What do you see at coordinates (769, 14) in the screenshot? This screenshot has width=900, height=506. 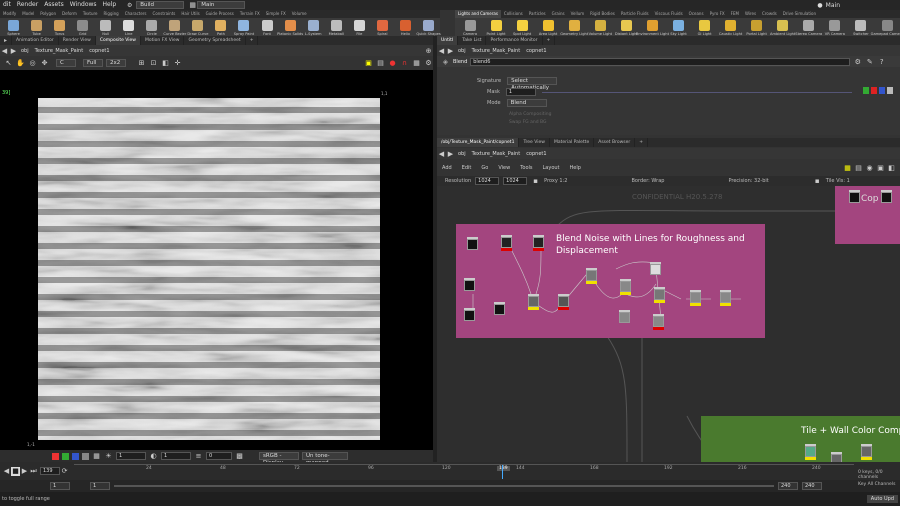 I see `shelf-tab: Crowds` at bounding box center [769, 14].